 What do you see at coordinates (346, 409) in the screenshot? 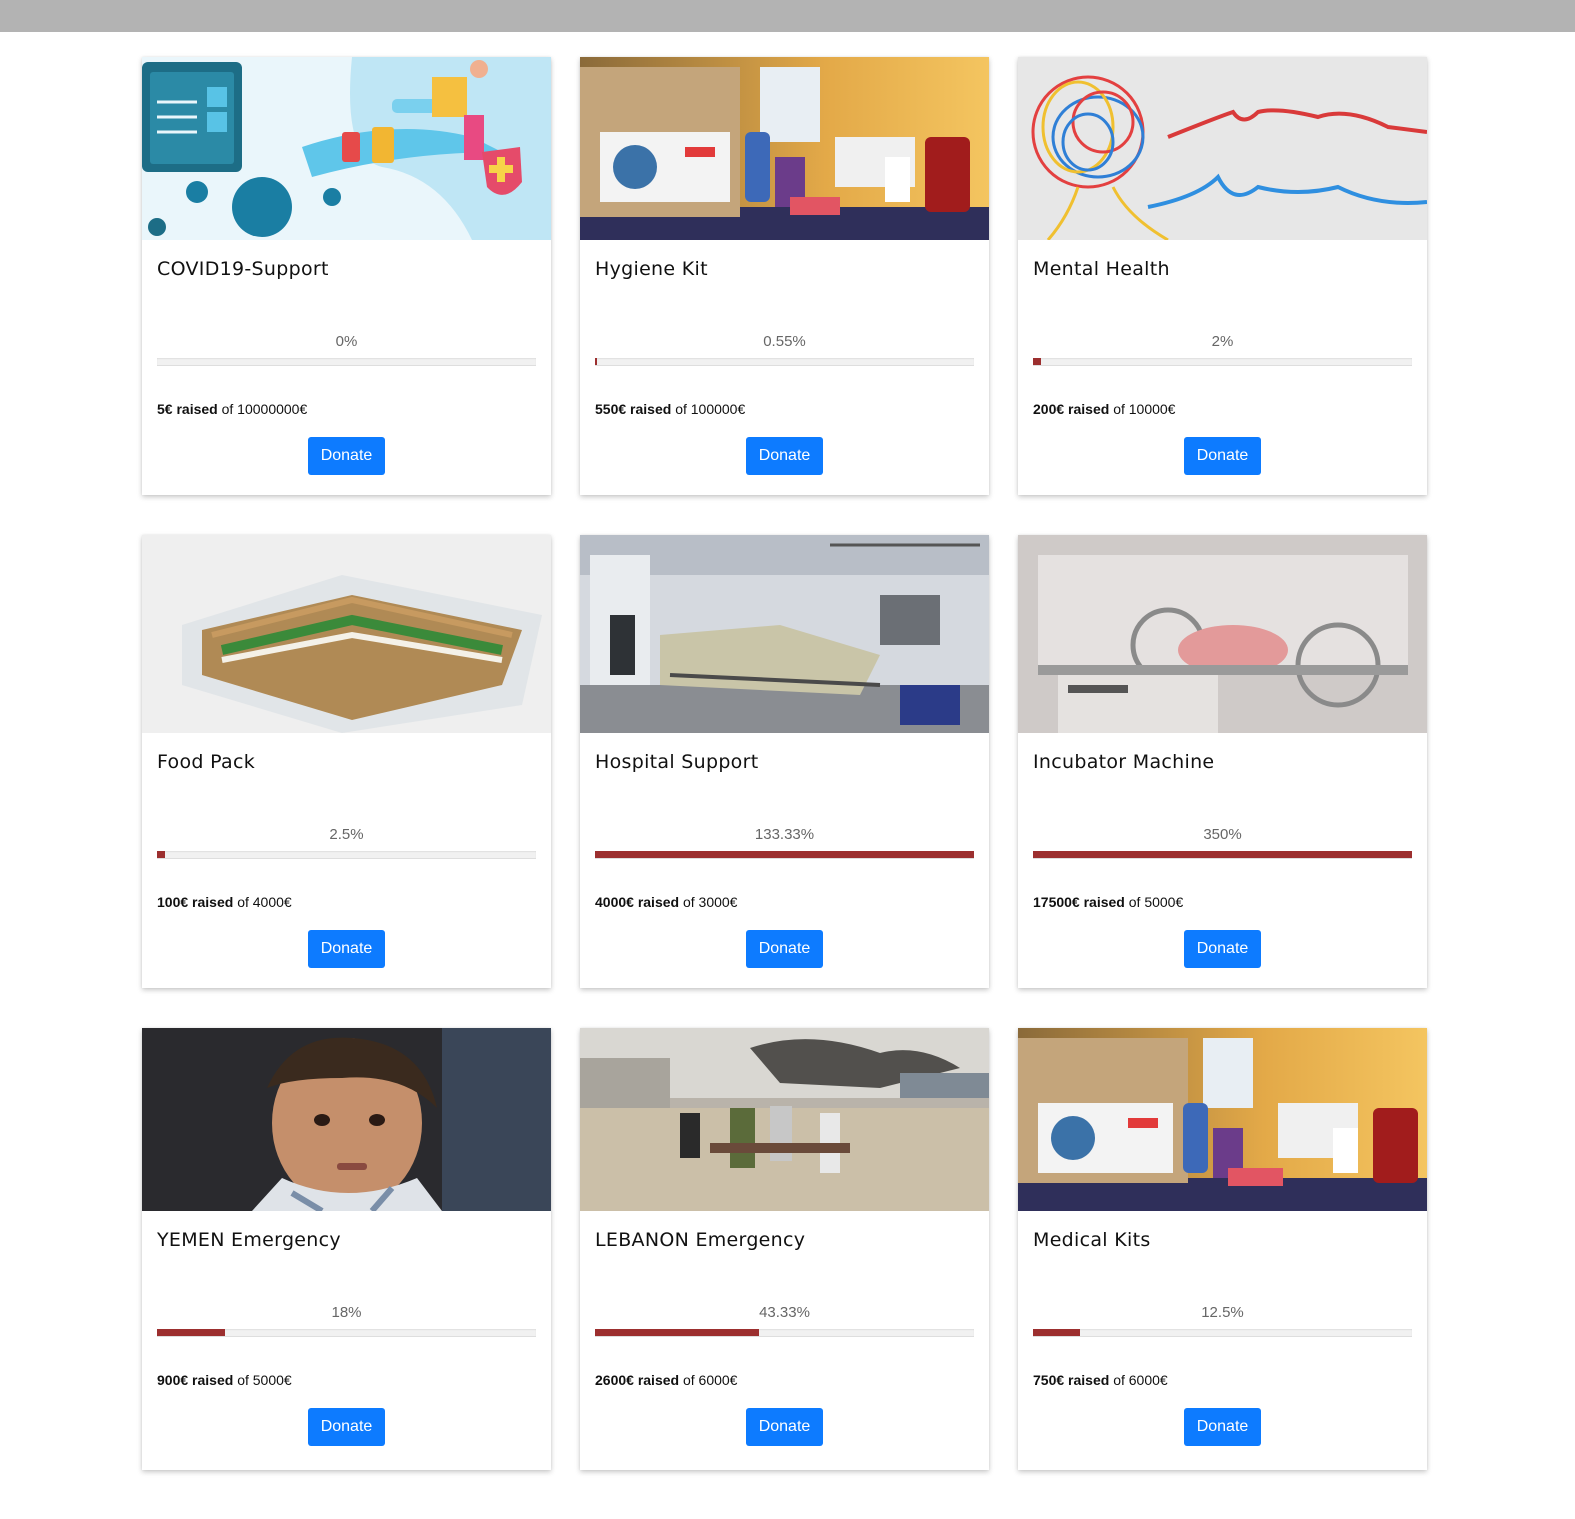
I see `raised-text: 5€ raised of 10000000€` at bounding box center [346, 409].